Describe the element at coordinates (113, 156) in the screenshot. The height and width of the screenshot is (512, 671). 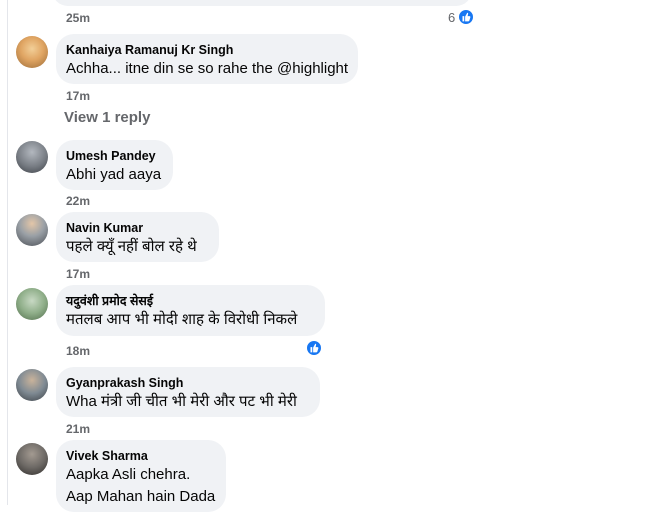
I see `comment-author: Umesh Pandey` at that location.